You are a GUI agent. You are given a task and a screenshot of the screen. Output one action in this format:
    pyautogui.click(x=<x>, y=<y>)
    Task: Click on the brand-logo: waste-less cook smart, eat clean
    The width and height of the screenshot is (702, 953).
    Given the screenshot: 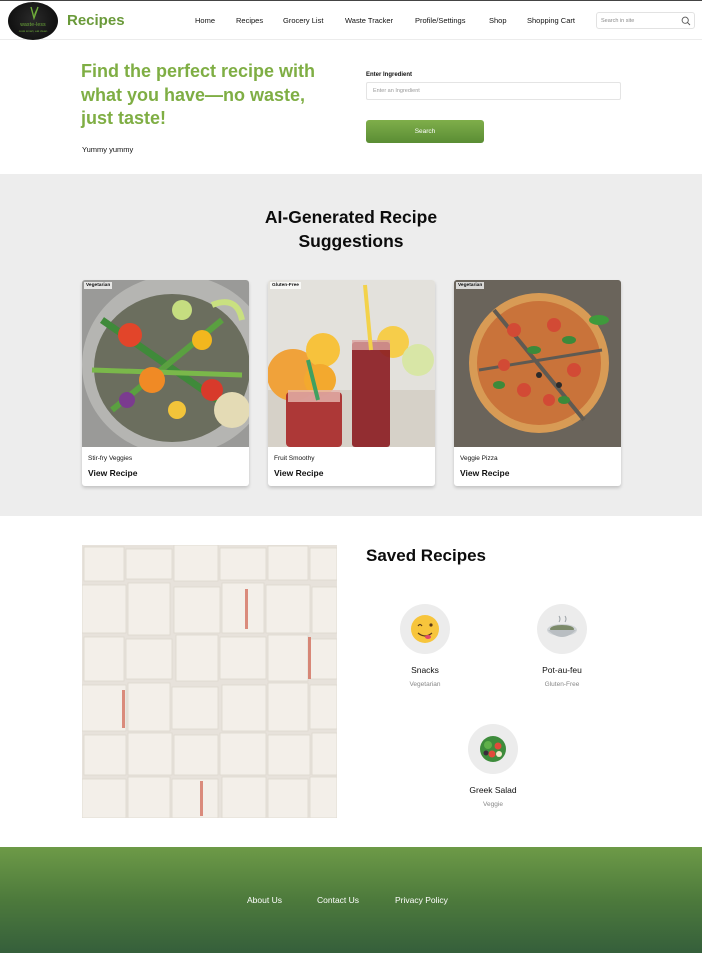 What is the action you would take?
    pyautogui.click(x=33, y=21)
    